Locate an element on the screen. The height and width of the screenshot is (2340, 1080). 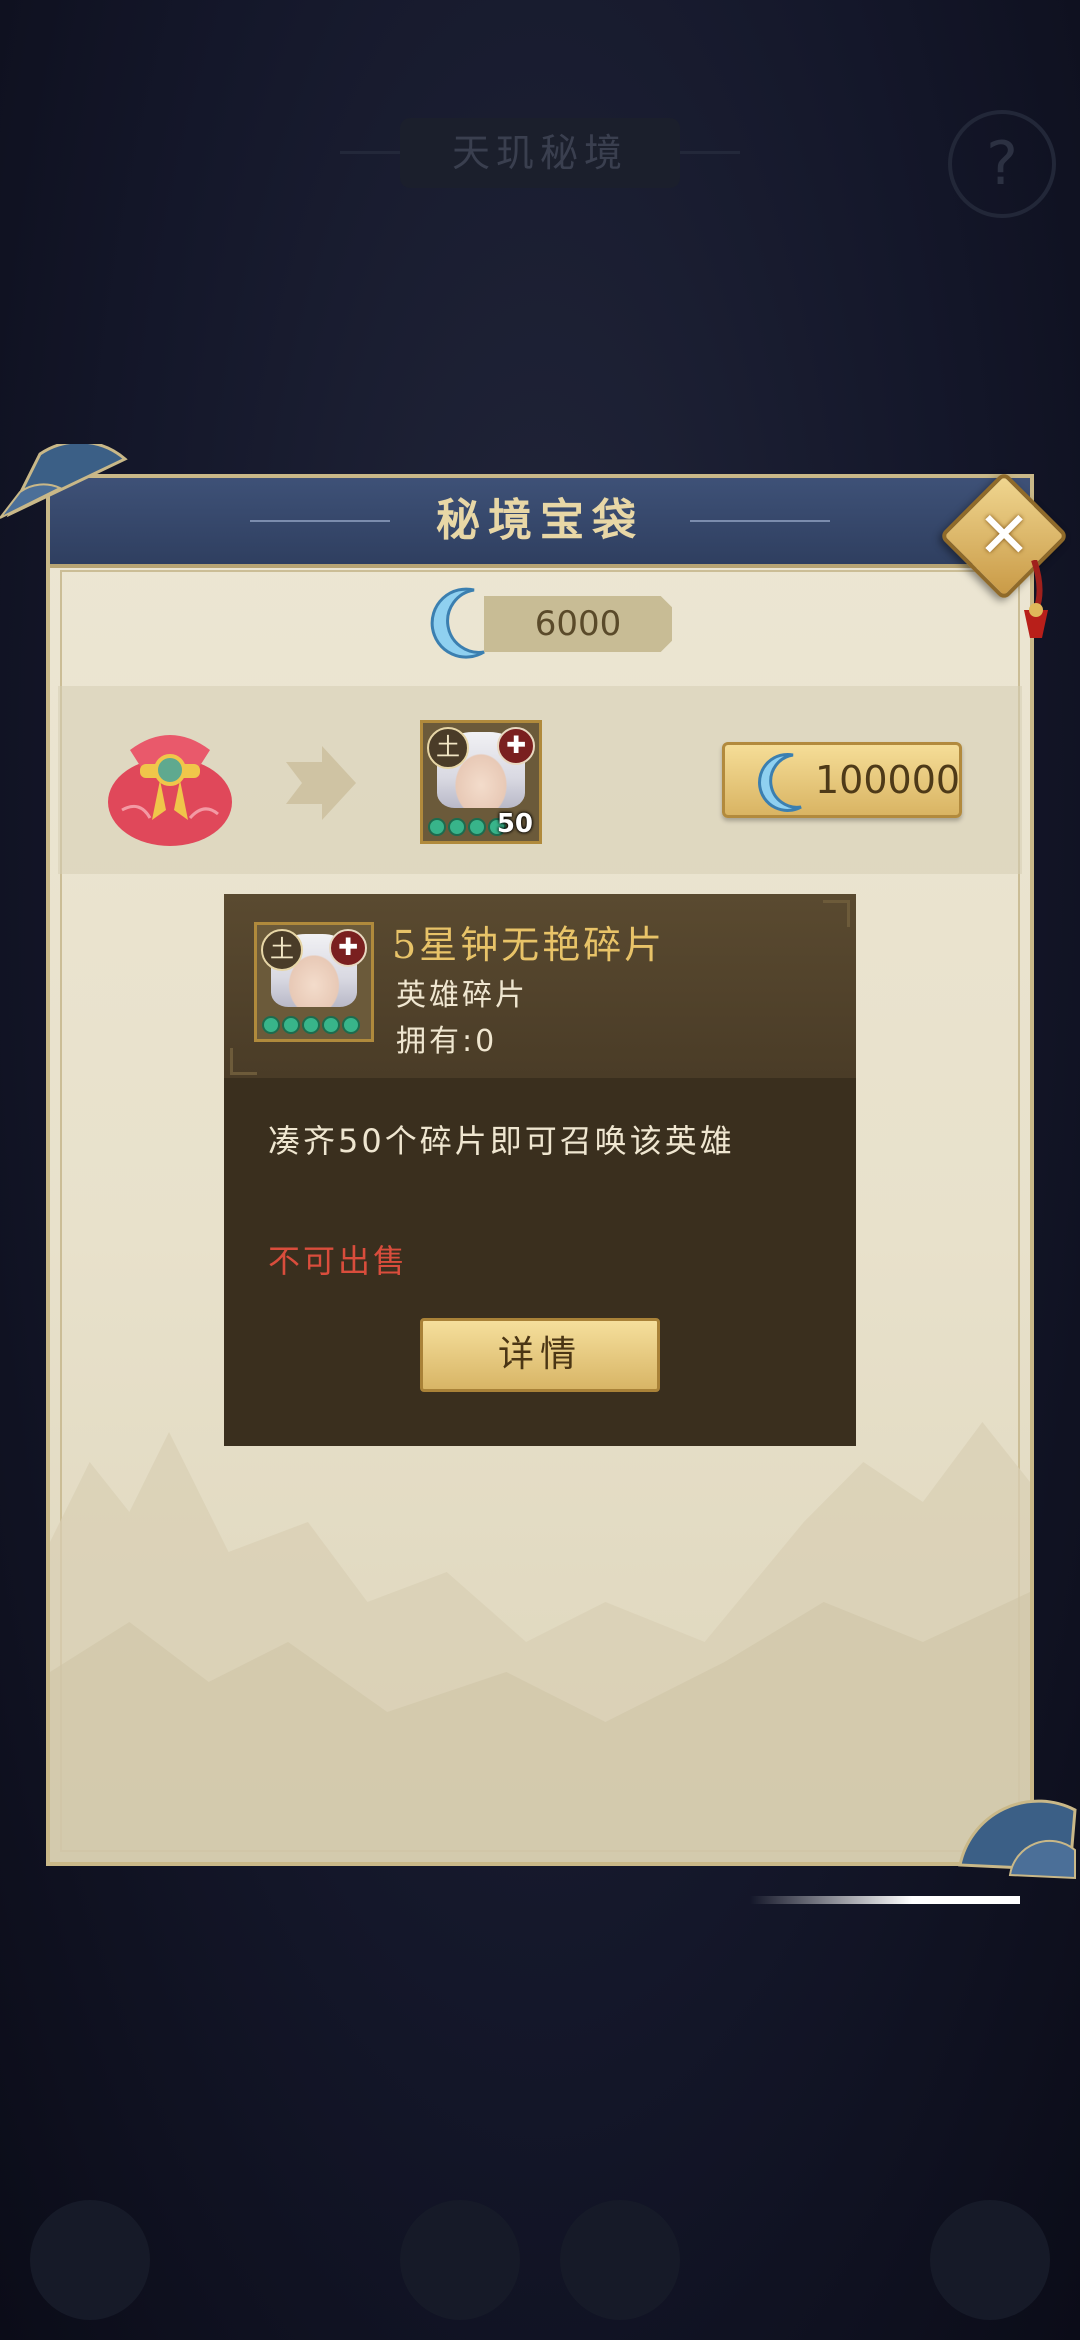
detail-button: 详情 is located at coordinates (540, 1355).